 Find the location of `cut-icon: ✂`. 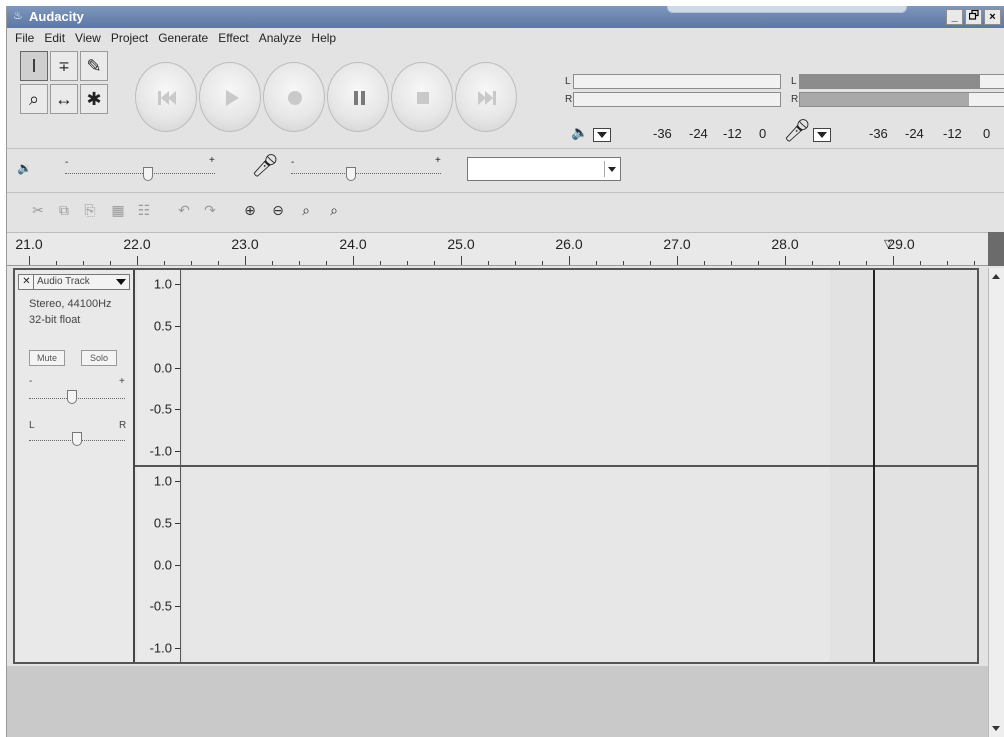

cut-icon: ✂ is located at coordinates (38, 210).